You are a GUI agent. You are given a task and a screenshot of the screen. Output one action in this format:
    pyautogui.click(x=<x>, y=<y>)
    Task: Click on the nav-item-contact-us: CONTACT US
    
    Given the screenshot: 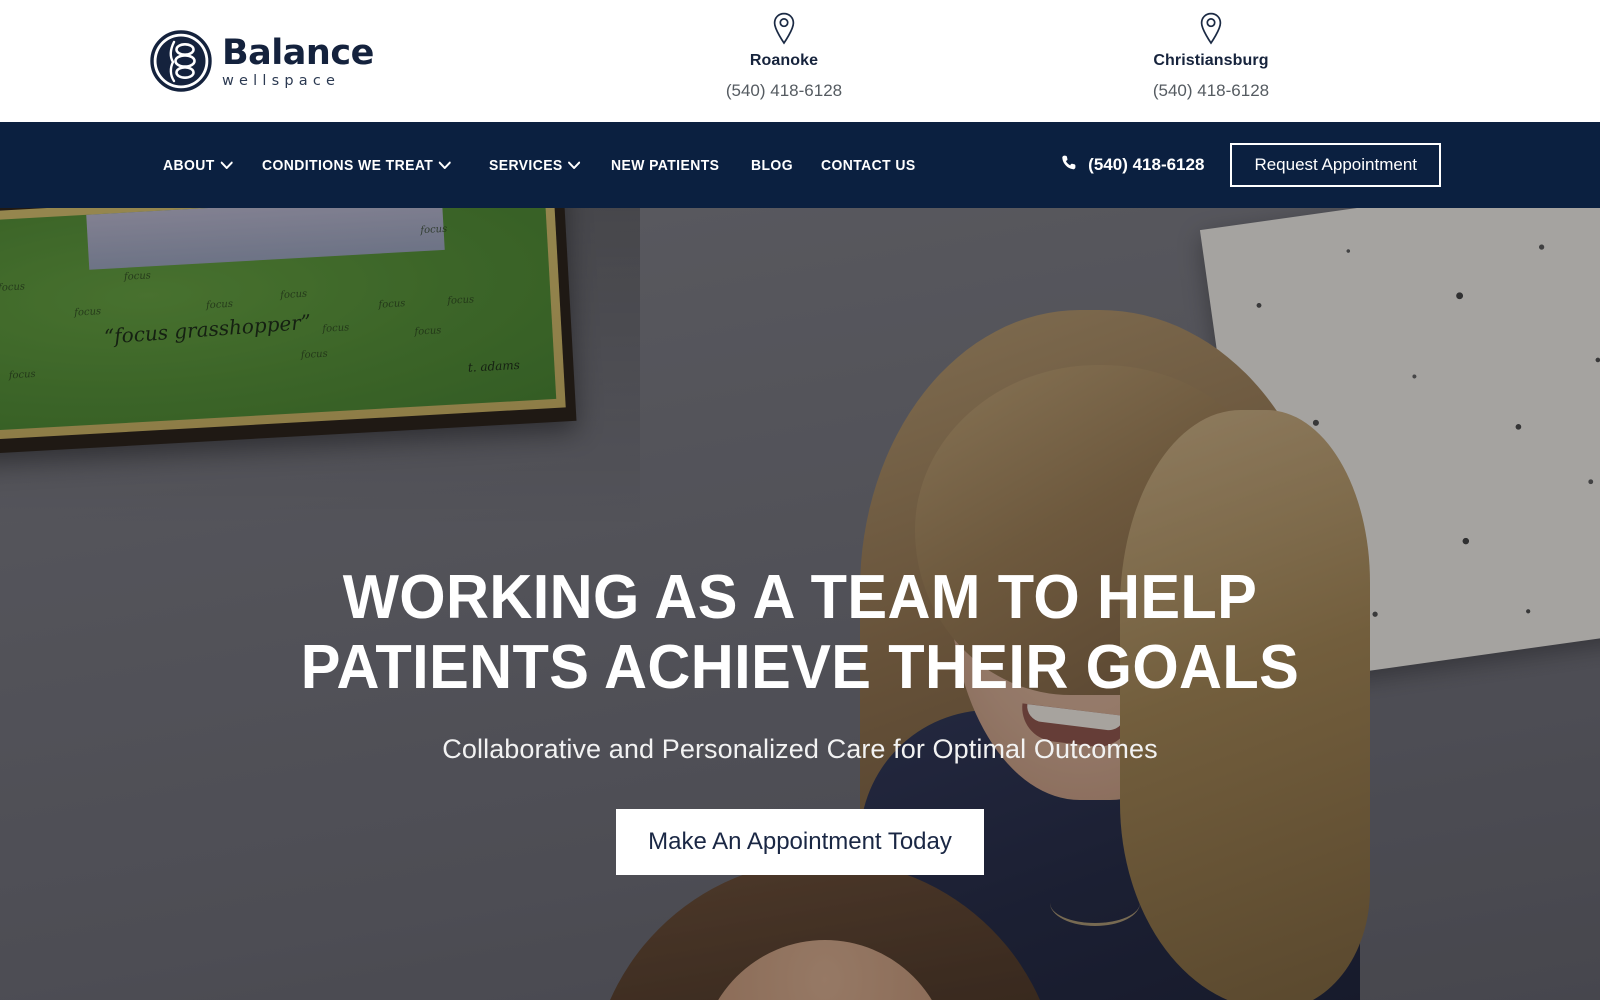 What is the action you would take?
    pyautogui.click(x=868, y=165)
    